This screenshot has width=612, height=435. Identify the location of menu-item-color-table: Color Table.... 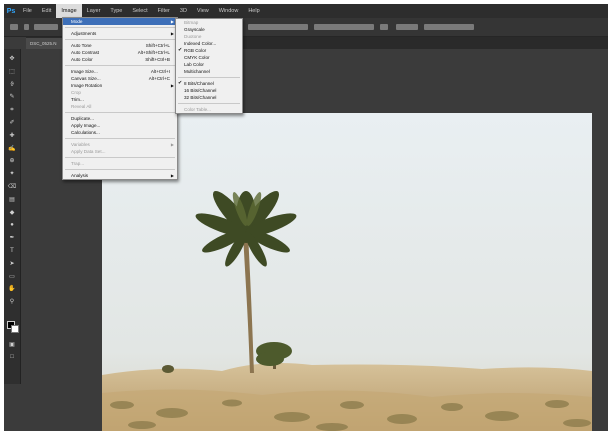
(209, 109).